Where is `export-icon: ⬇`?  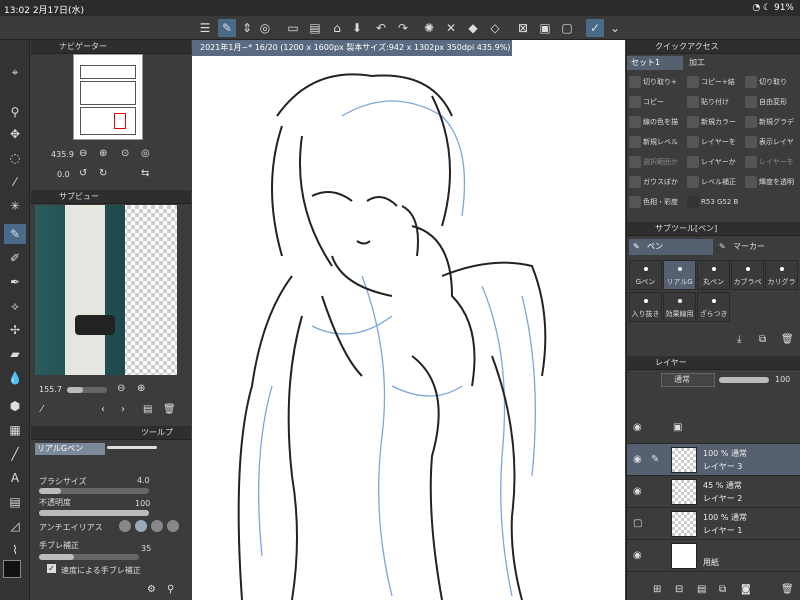 export-icon: ⬇ is located at coordinates (357, 28).